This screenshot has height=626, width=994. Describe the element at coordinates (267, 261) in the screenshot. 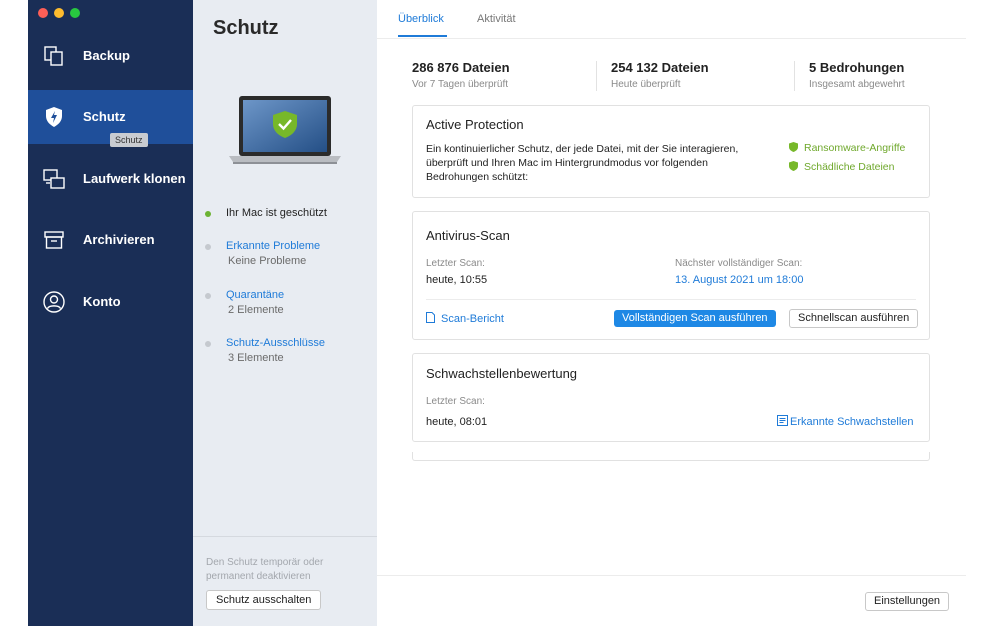

I see `detected-problems-value: Keine Probleme` at that location.